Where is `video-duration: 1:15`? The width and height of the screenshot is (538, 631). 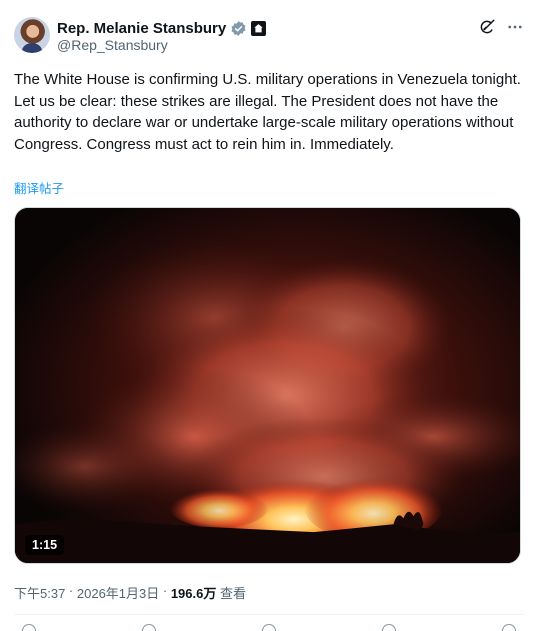 video-duration: 1:15 is located at coordinates (45, 545).